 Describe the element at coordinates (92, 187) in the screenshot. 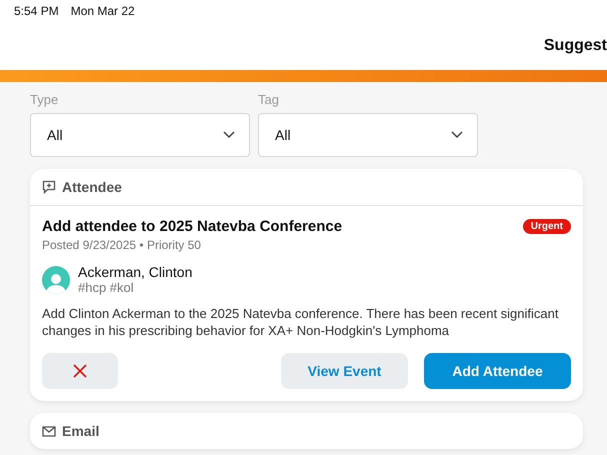

I see `card-category: Attendee` at that location.